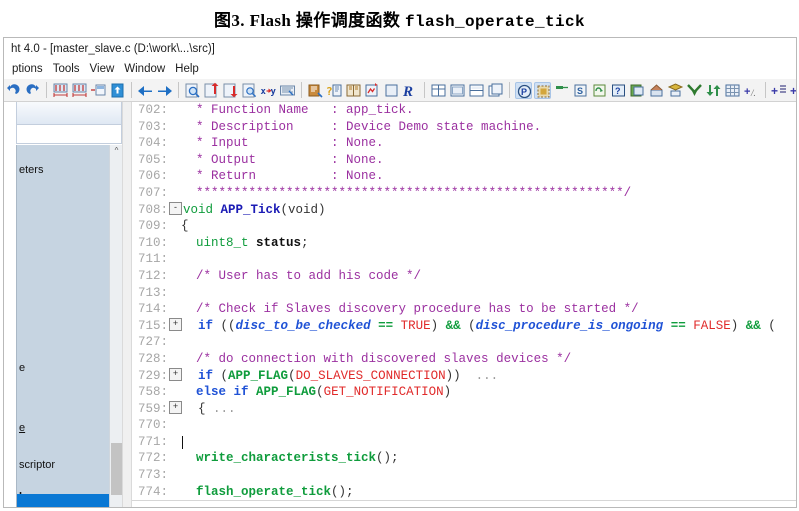 This screenshot has width=799, height=511. I want to click on menu-item-window: Window, so click(144, 69).